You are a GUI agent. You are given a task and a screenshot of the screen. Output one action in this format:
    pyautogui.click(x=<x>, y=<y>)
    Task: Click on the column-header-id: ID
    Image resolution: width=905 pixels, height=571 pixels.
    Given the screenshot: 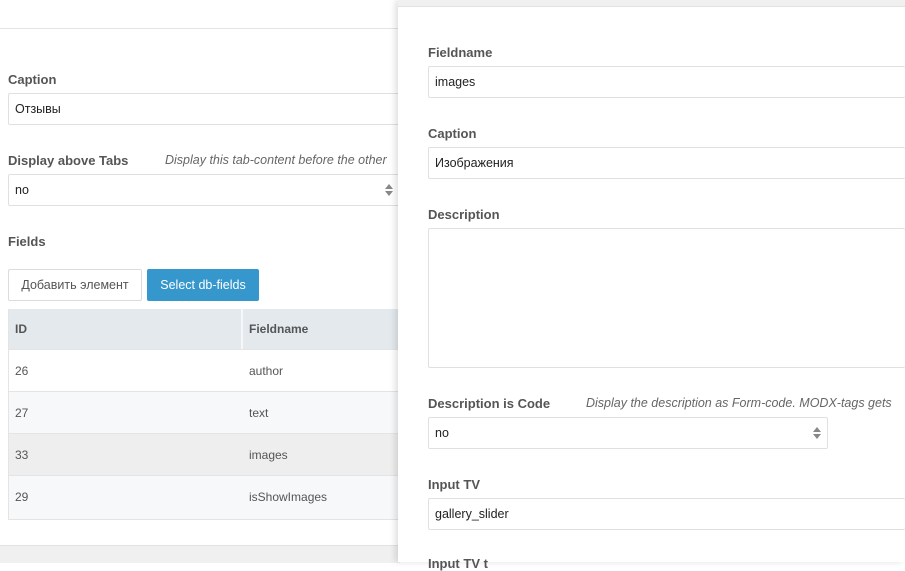 What is the action you would take?
    pyautogui.click(x=125, y=329)
    